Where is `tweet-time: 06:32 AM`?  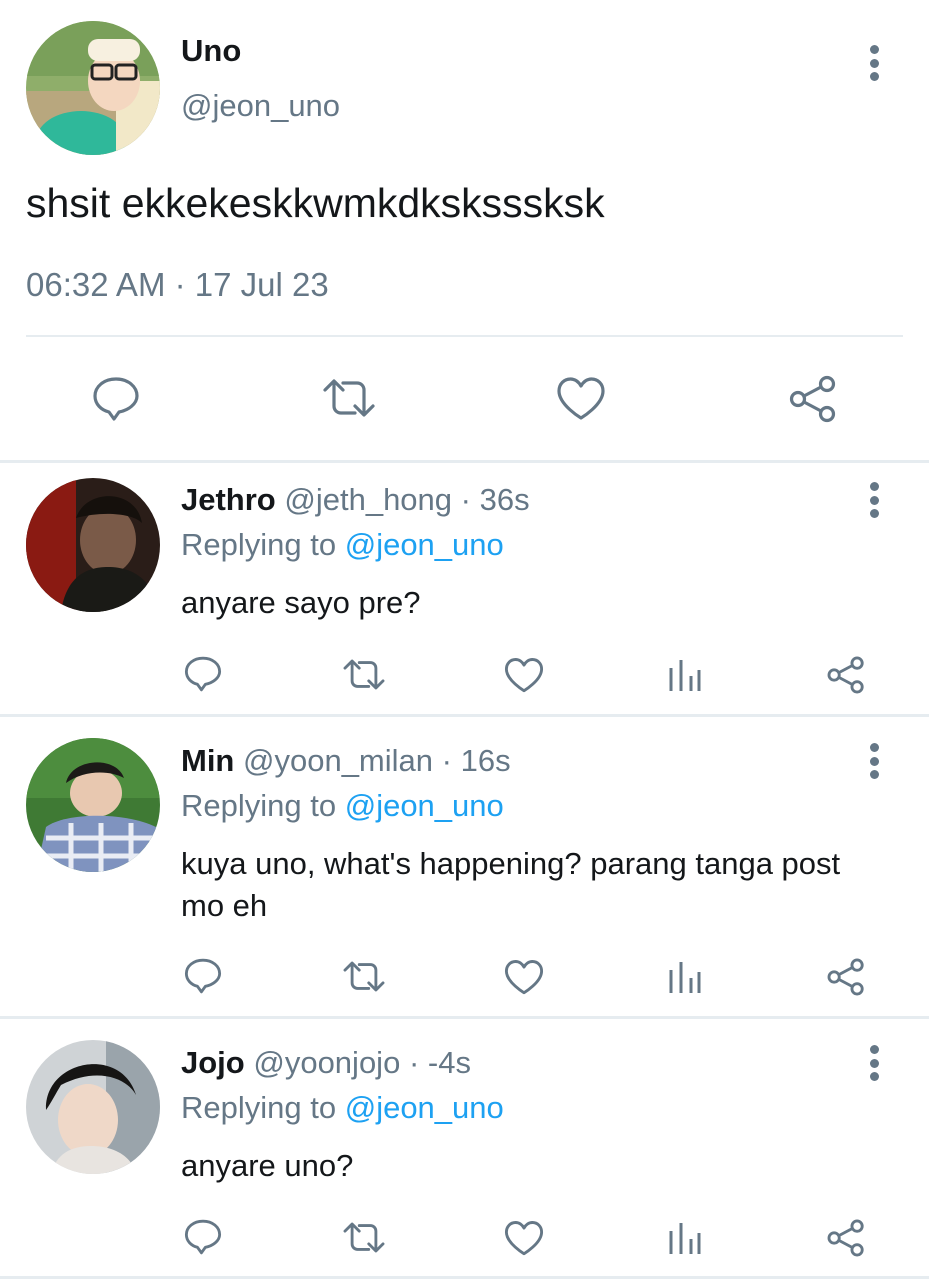
tweet-time: 06:32 AM is located at coordinates (96, 284).